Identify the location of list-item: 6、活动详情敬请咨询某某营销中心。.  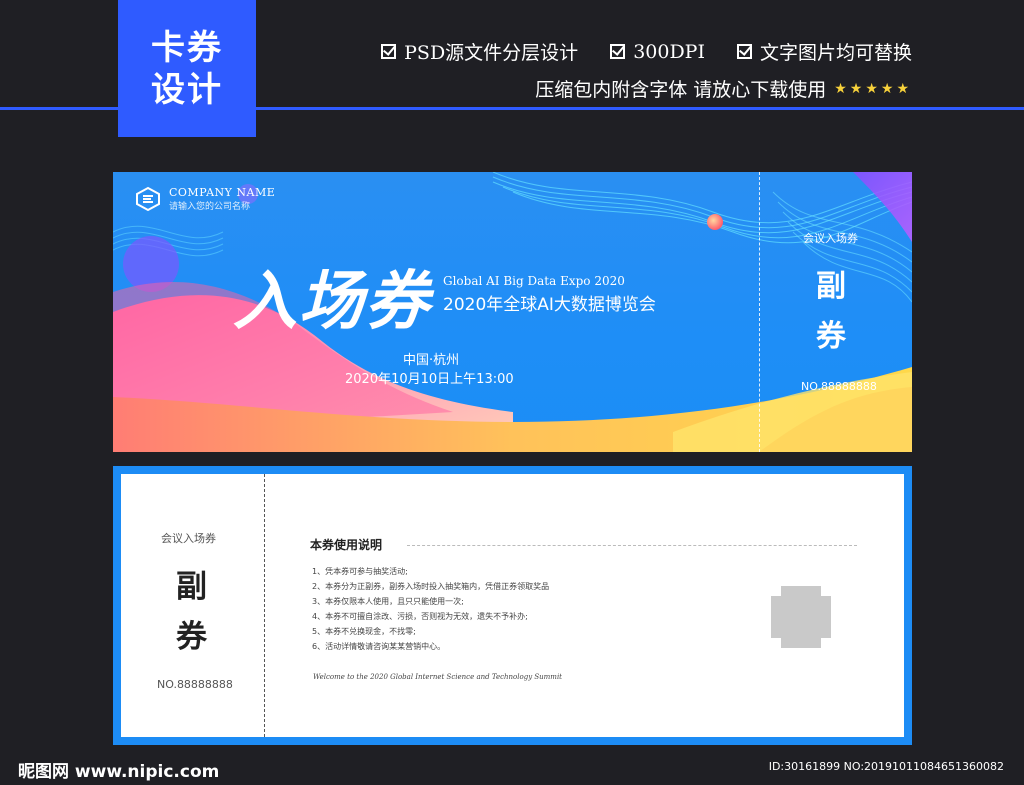
(379, 646).